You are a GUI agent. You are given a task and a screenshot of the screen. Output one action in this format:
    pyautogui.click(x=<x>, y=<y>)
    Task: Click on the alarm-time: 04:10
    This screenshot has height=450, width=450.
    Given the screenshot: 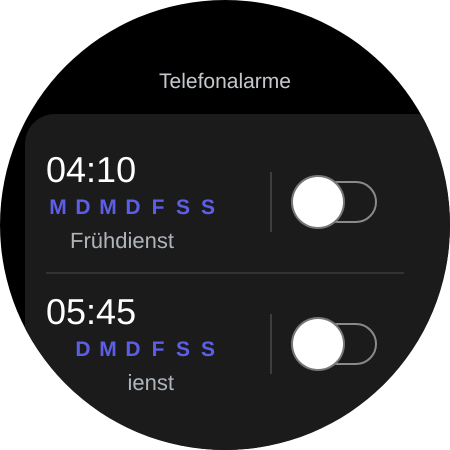 What is the action you would take?
    pyautogui.click(x=158, y=170)
    